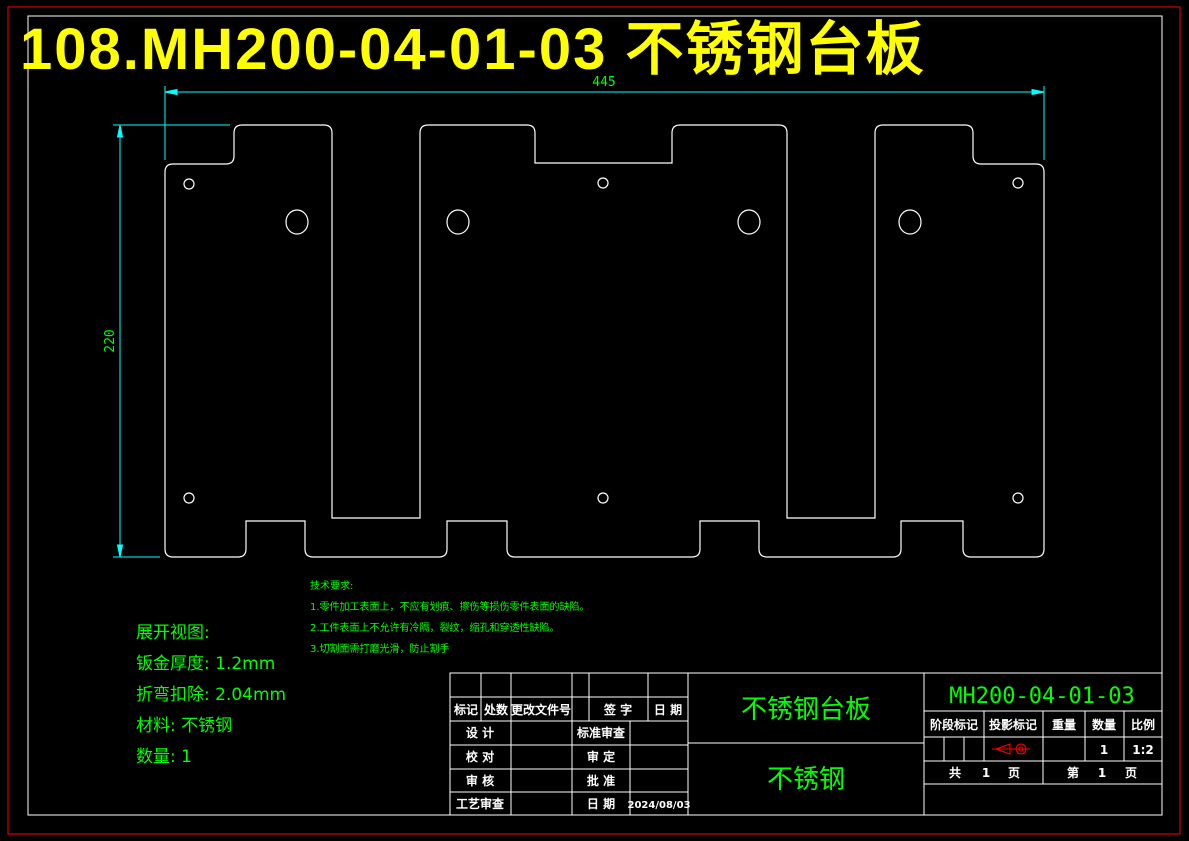 This screenshot has width=1189, height=841. What do you see at coordinates (601, 803) in the screenshot?
I see `date-label: 日 期` at bounding box center [601, 803].